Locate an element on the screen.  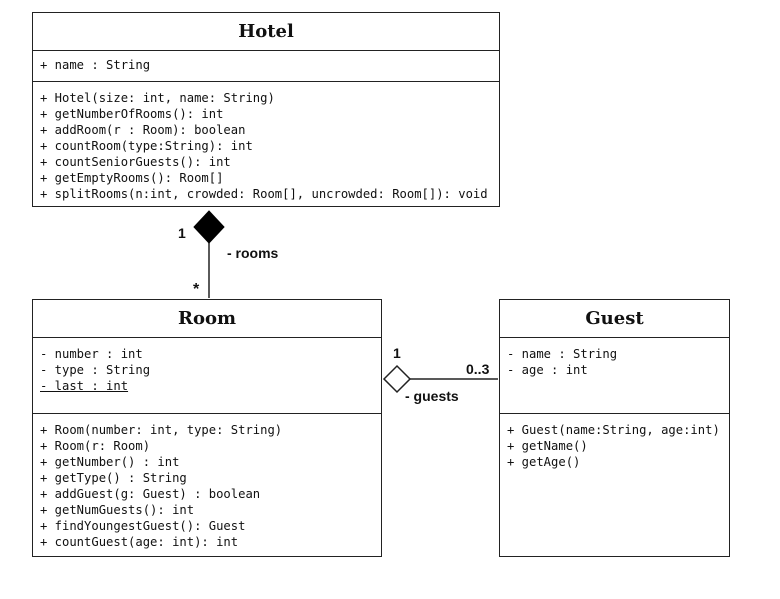
method: + addGuest(g: Guest) : boolean is located at coordinates (150, 494).